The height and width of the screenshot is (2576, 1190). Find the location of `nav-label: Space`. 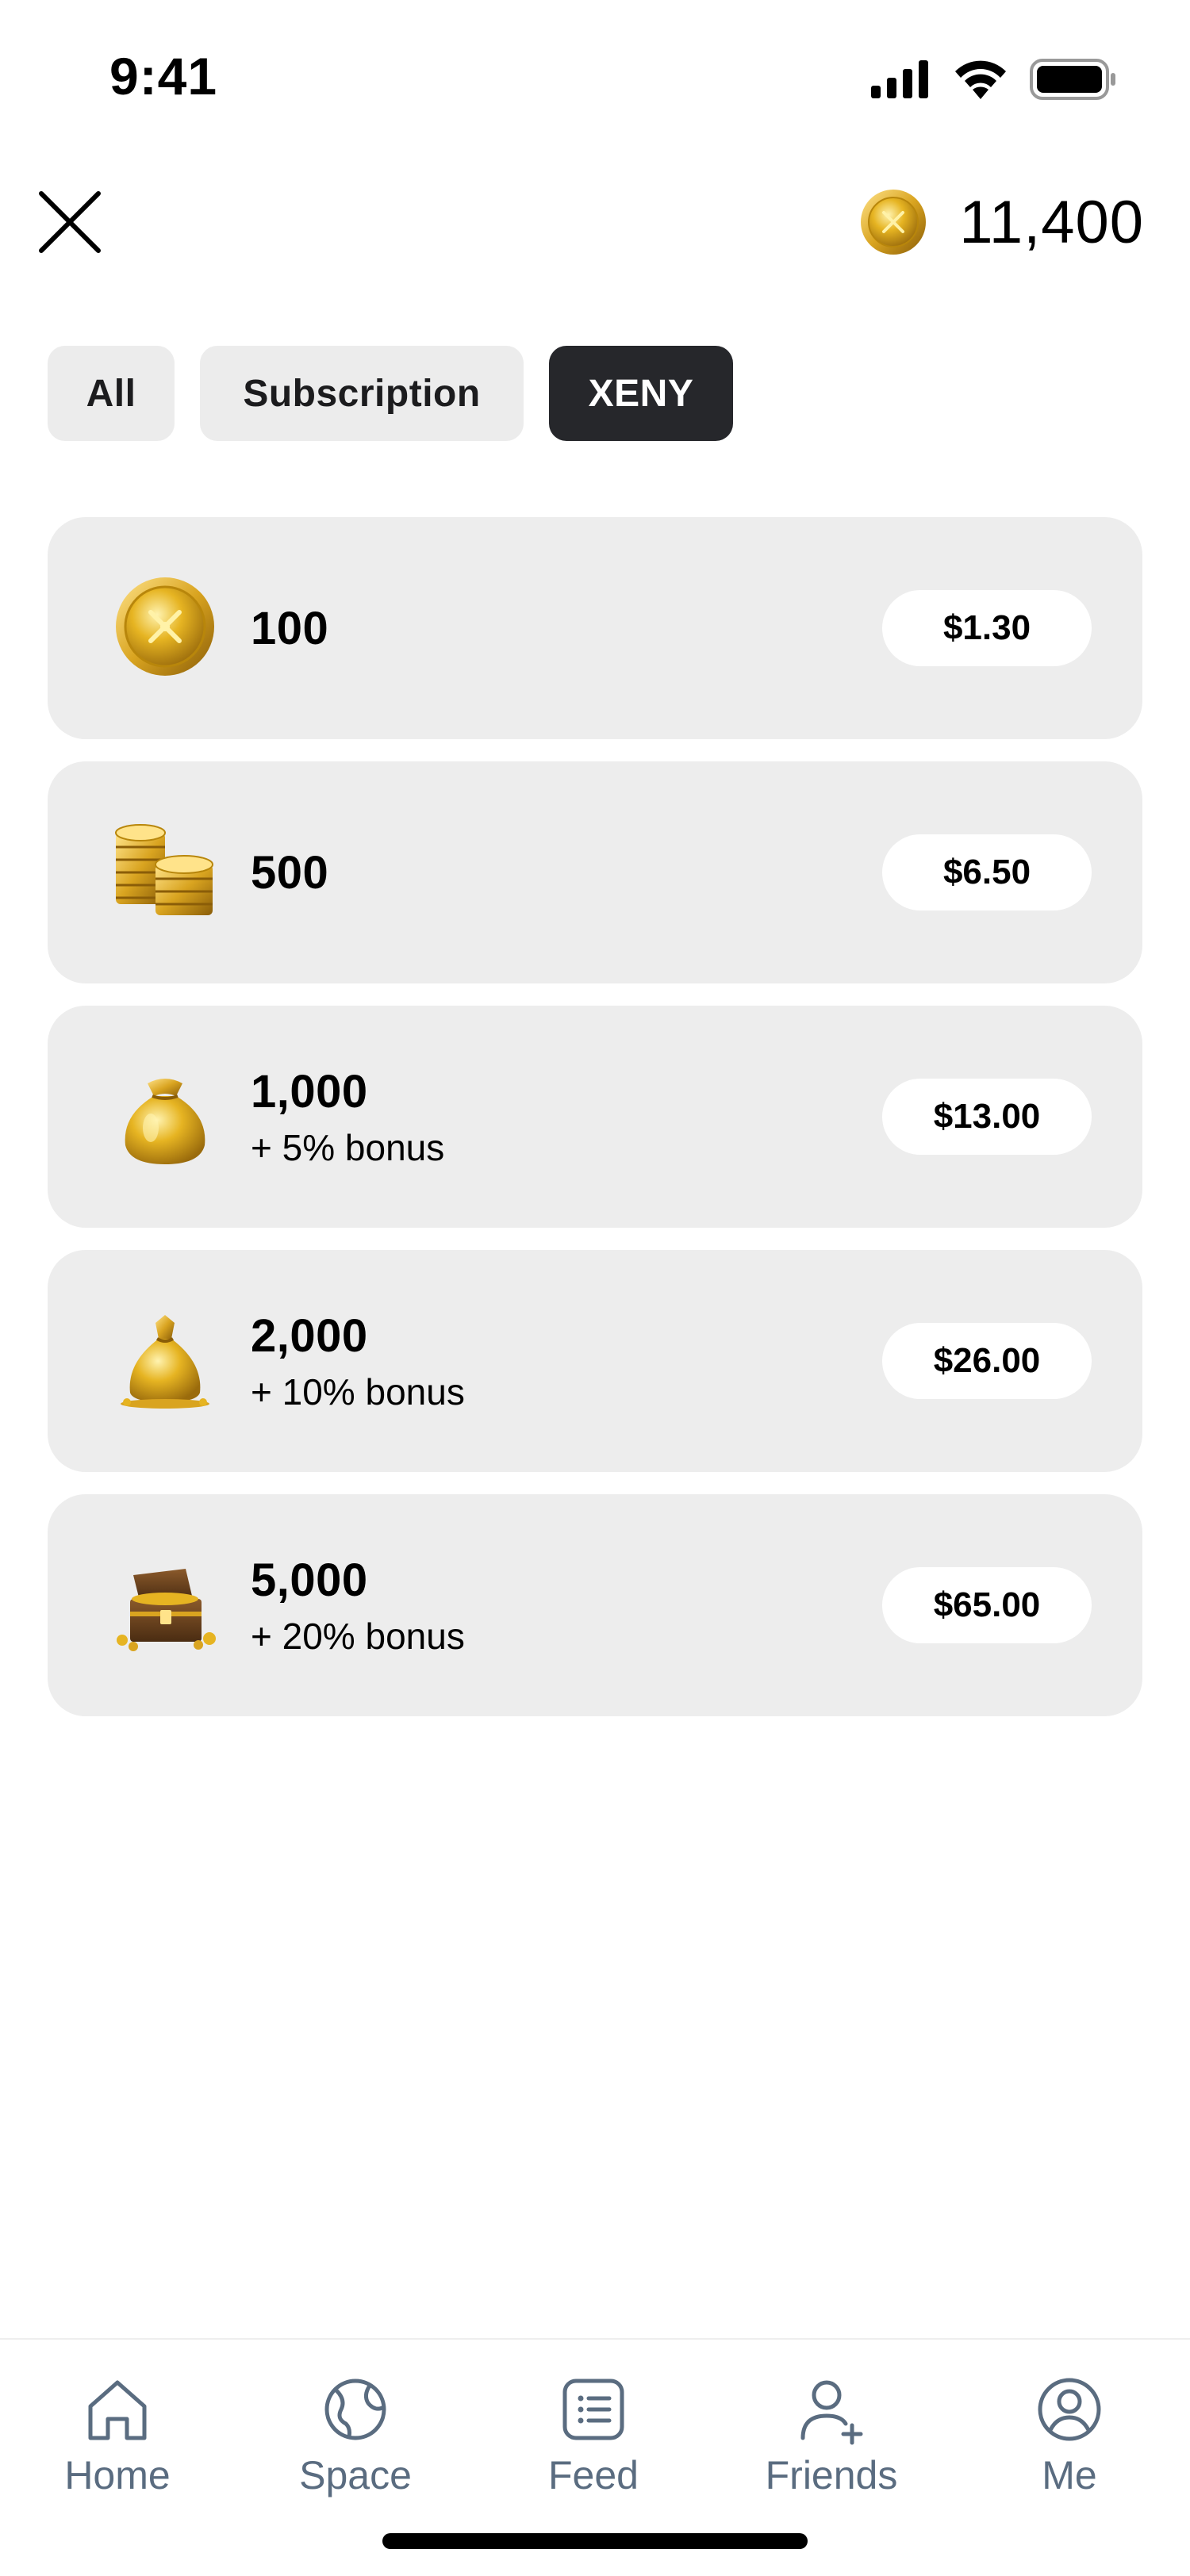

nav-label: Space is located at coordinates (355, 2475).